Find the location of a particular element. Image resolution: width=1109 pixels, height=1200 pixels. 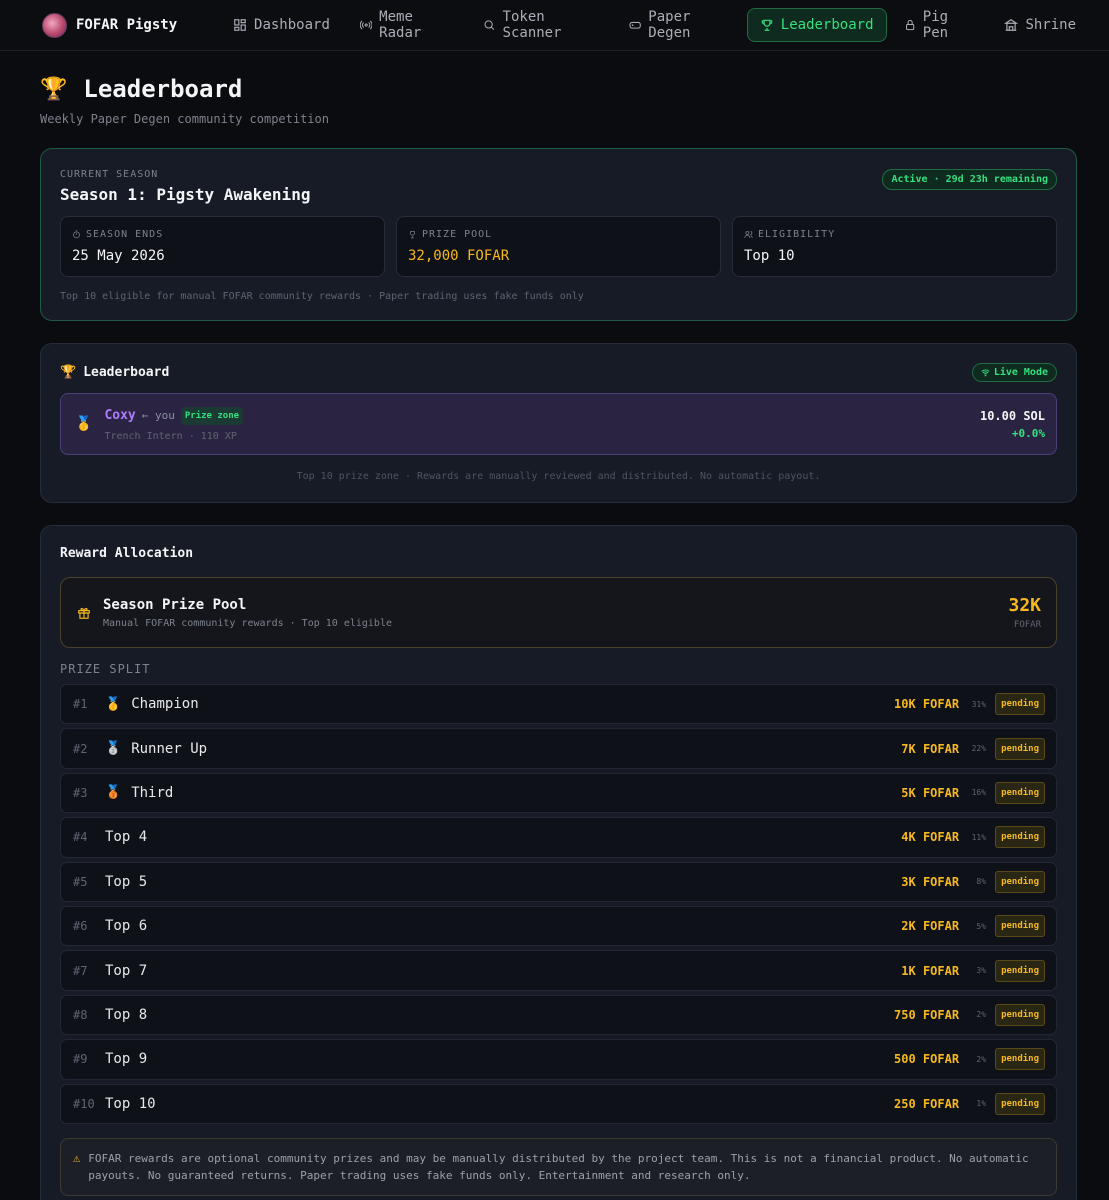

stat-season-ends: SEASON ENDS 25 May 2026 is located at coordinates (222, 246).